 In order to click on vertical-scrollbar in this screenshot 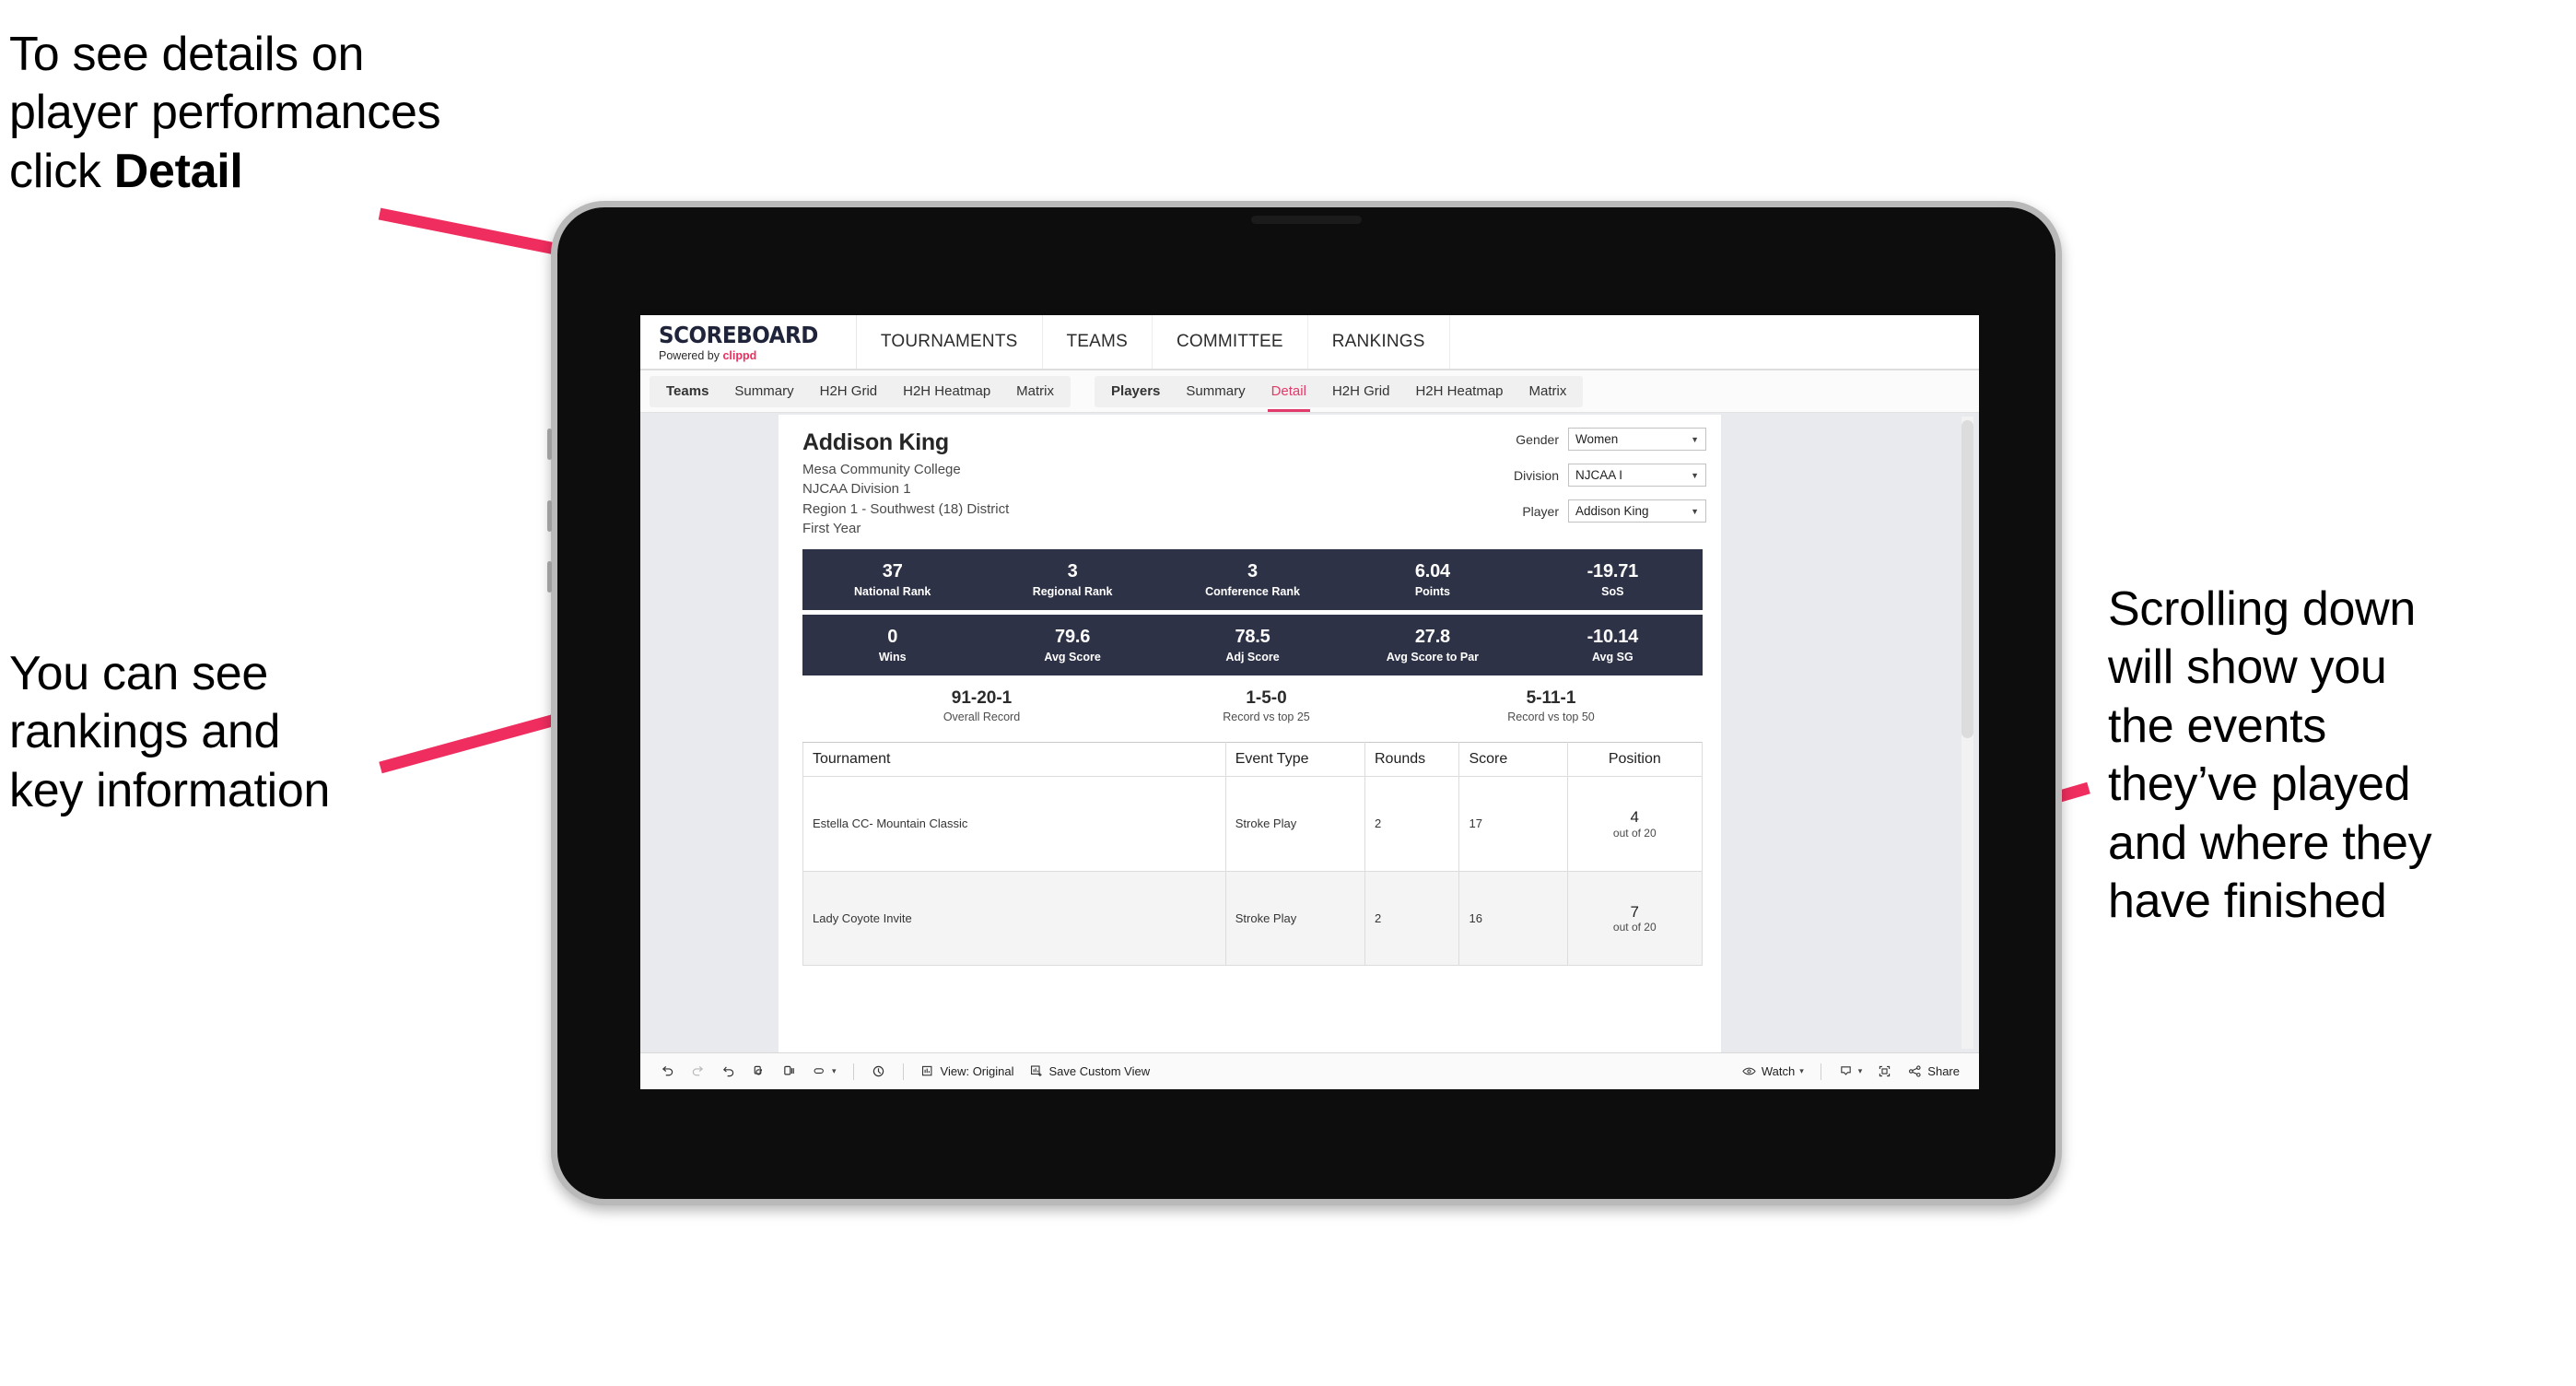, I will do `click(1967, 733)`.